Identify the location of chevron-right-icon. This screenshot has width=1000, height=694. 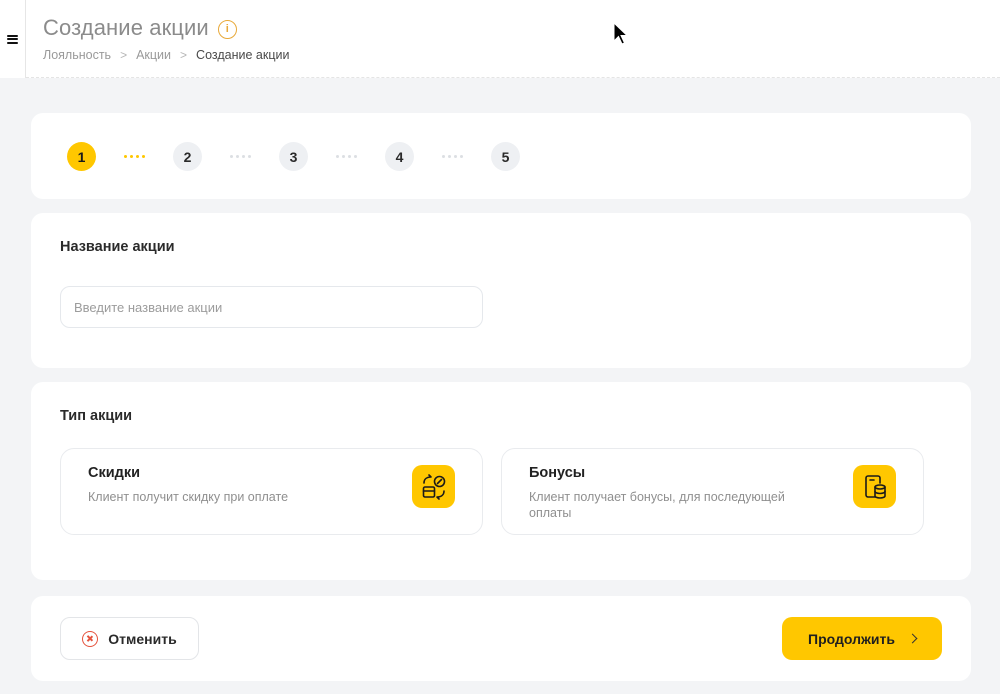
(912, 638).